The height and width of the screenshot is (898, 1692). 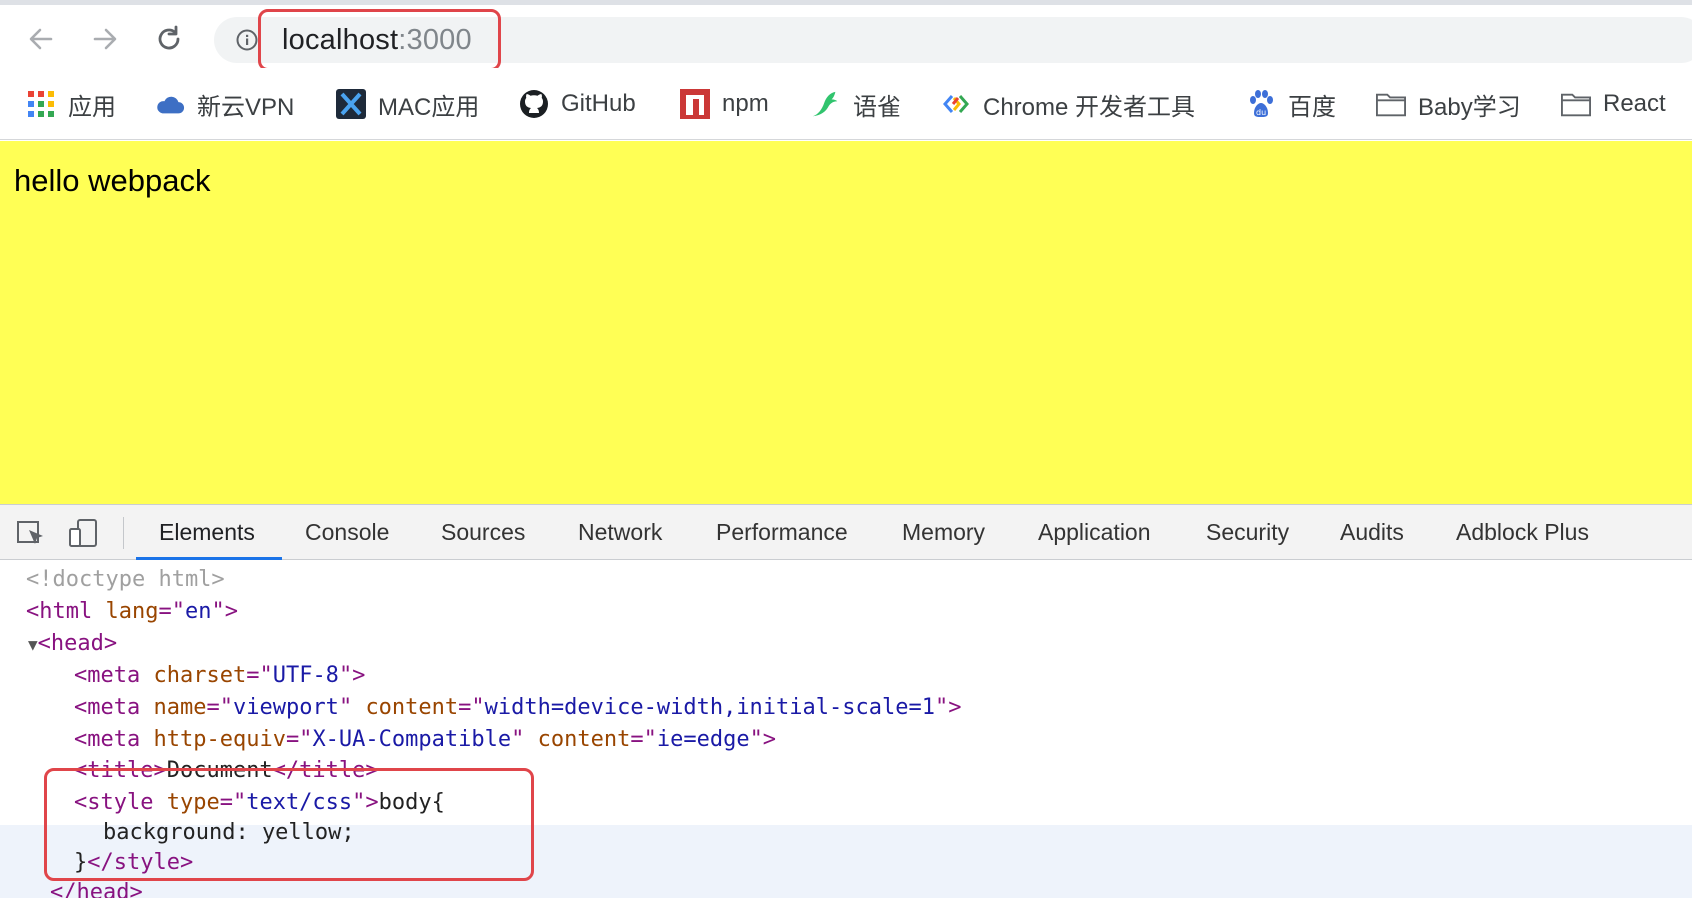 I want to click on expand-triangle-icon: ▼, so click(x=33, y=644).